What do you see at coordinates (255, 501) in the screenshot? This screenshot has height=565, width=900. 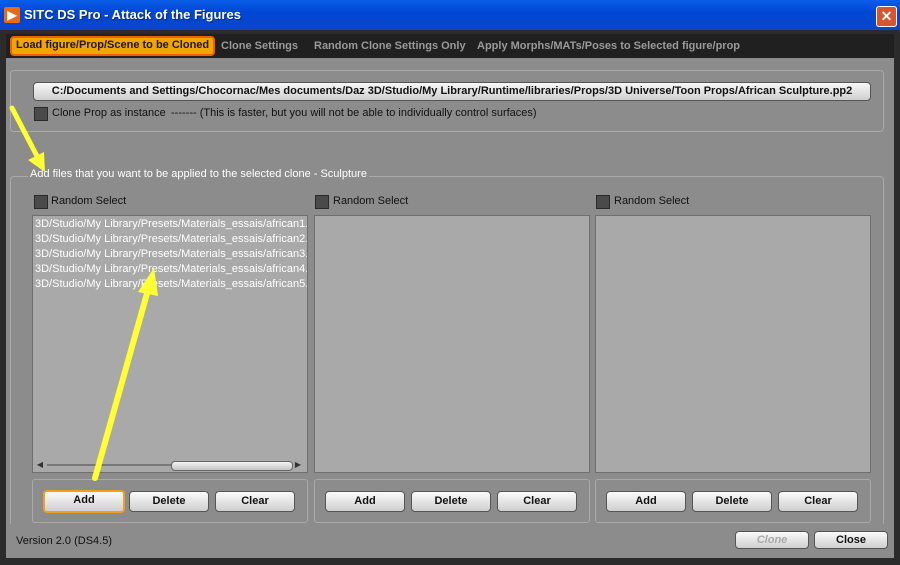 I see `clear-button-1: Clear` at bounding box center [255, 501].